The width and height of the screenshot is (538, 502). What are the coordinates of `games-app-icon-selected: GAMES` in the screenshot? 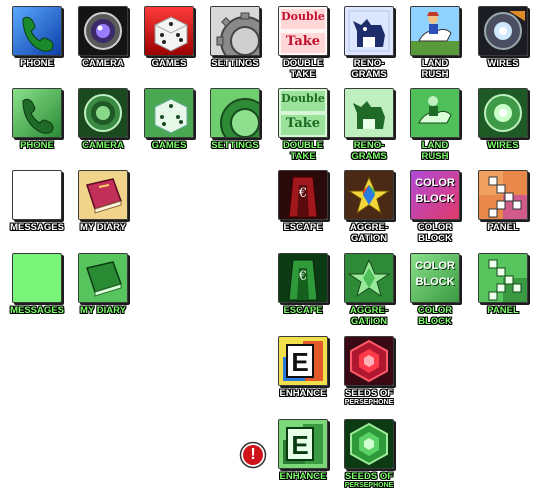 It's located at (169, 119).